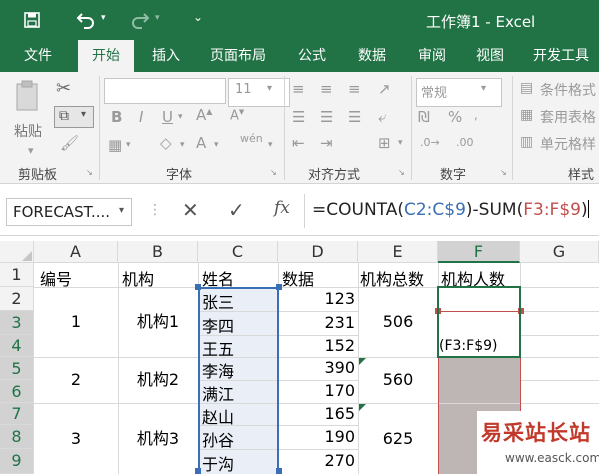 This screenshot has width=599, height=475. Describe the element at coordinates (316, 390) in the screenshot. I see `cell-d6: 170` at that location.